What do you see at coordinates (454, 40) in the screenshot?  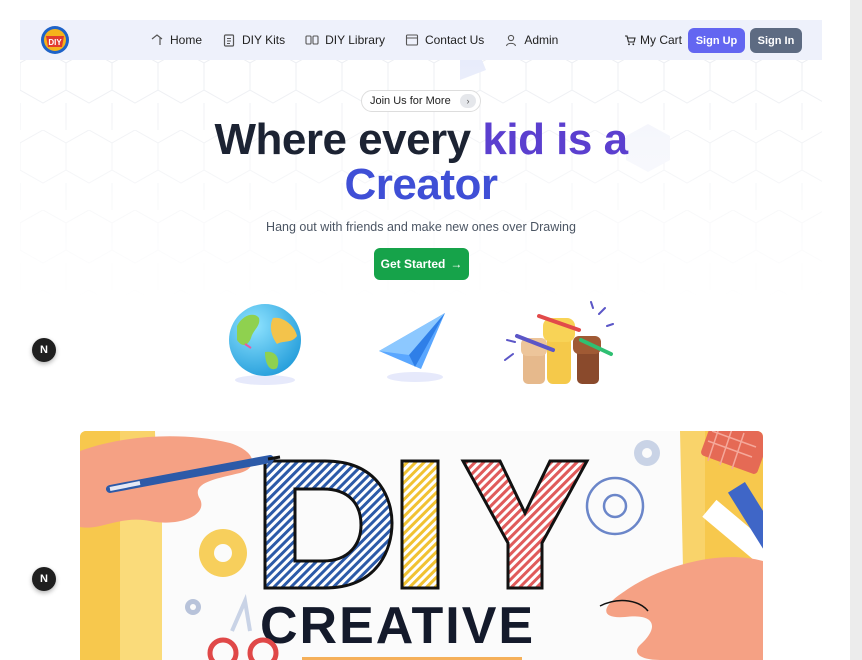 I see `nav-contact-us-label: Contact Us` at bounding box center [454, 40].